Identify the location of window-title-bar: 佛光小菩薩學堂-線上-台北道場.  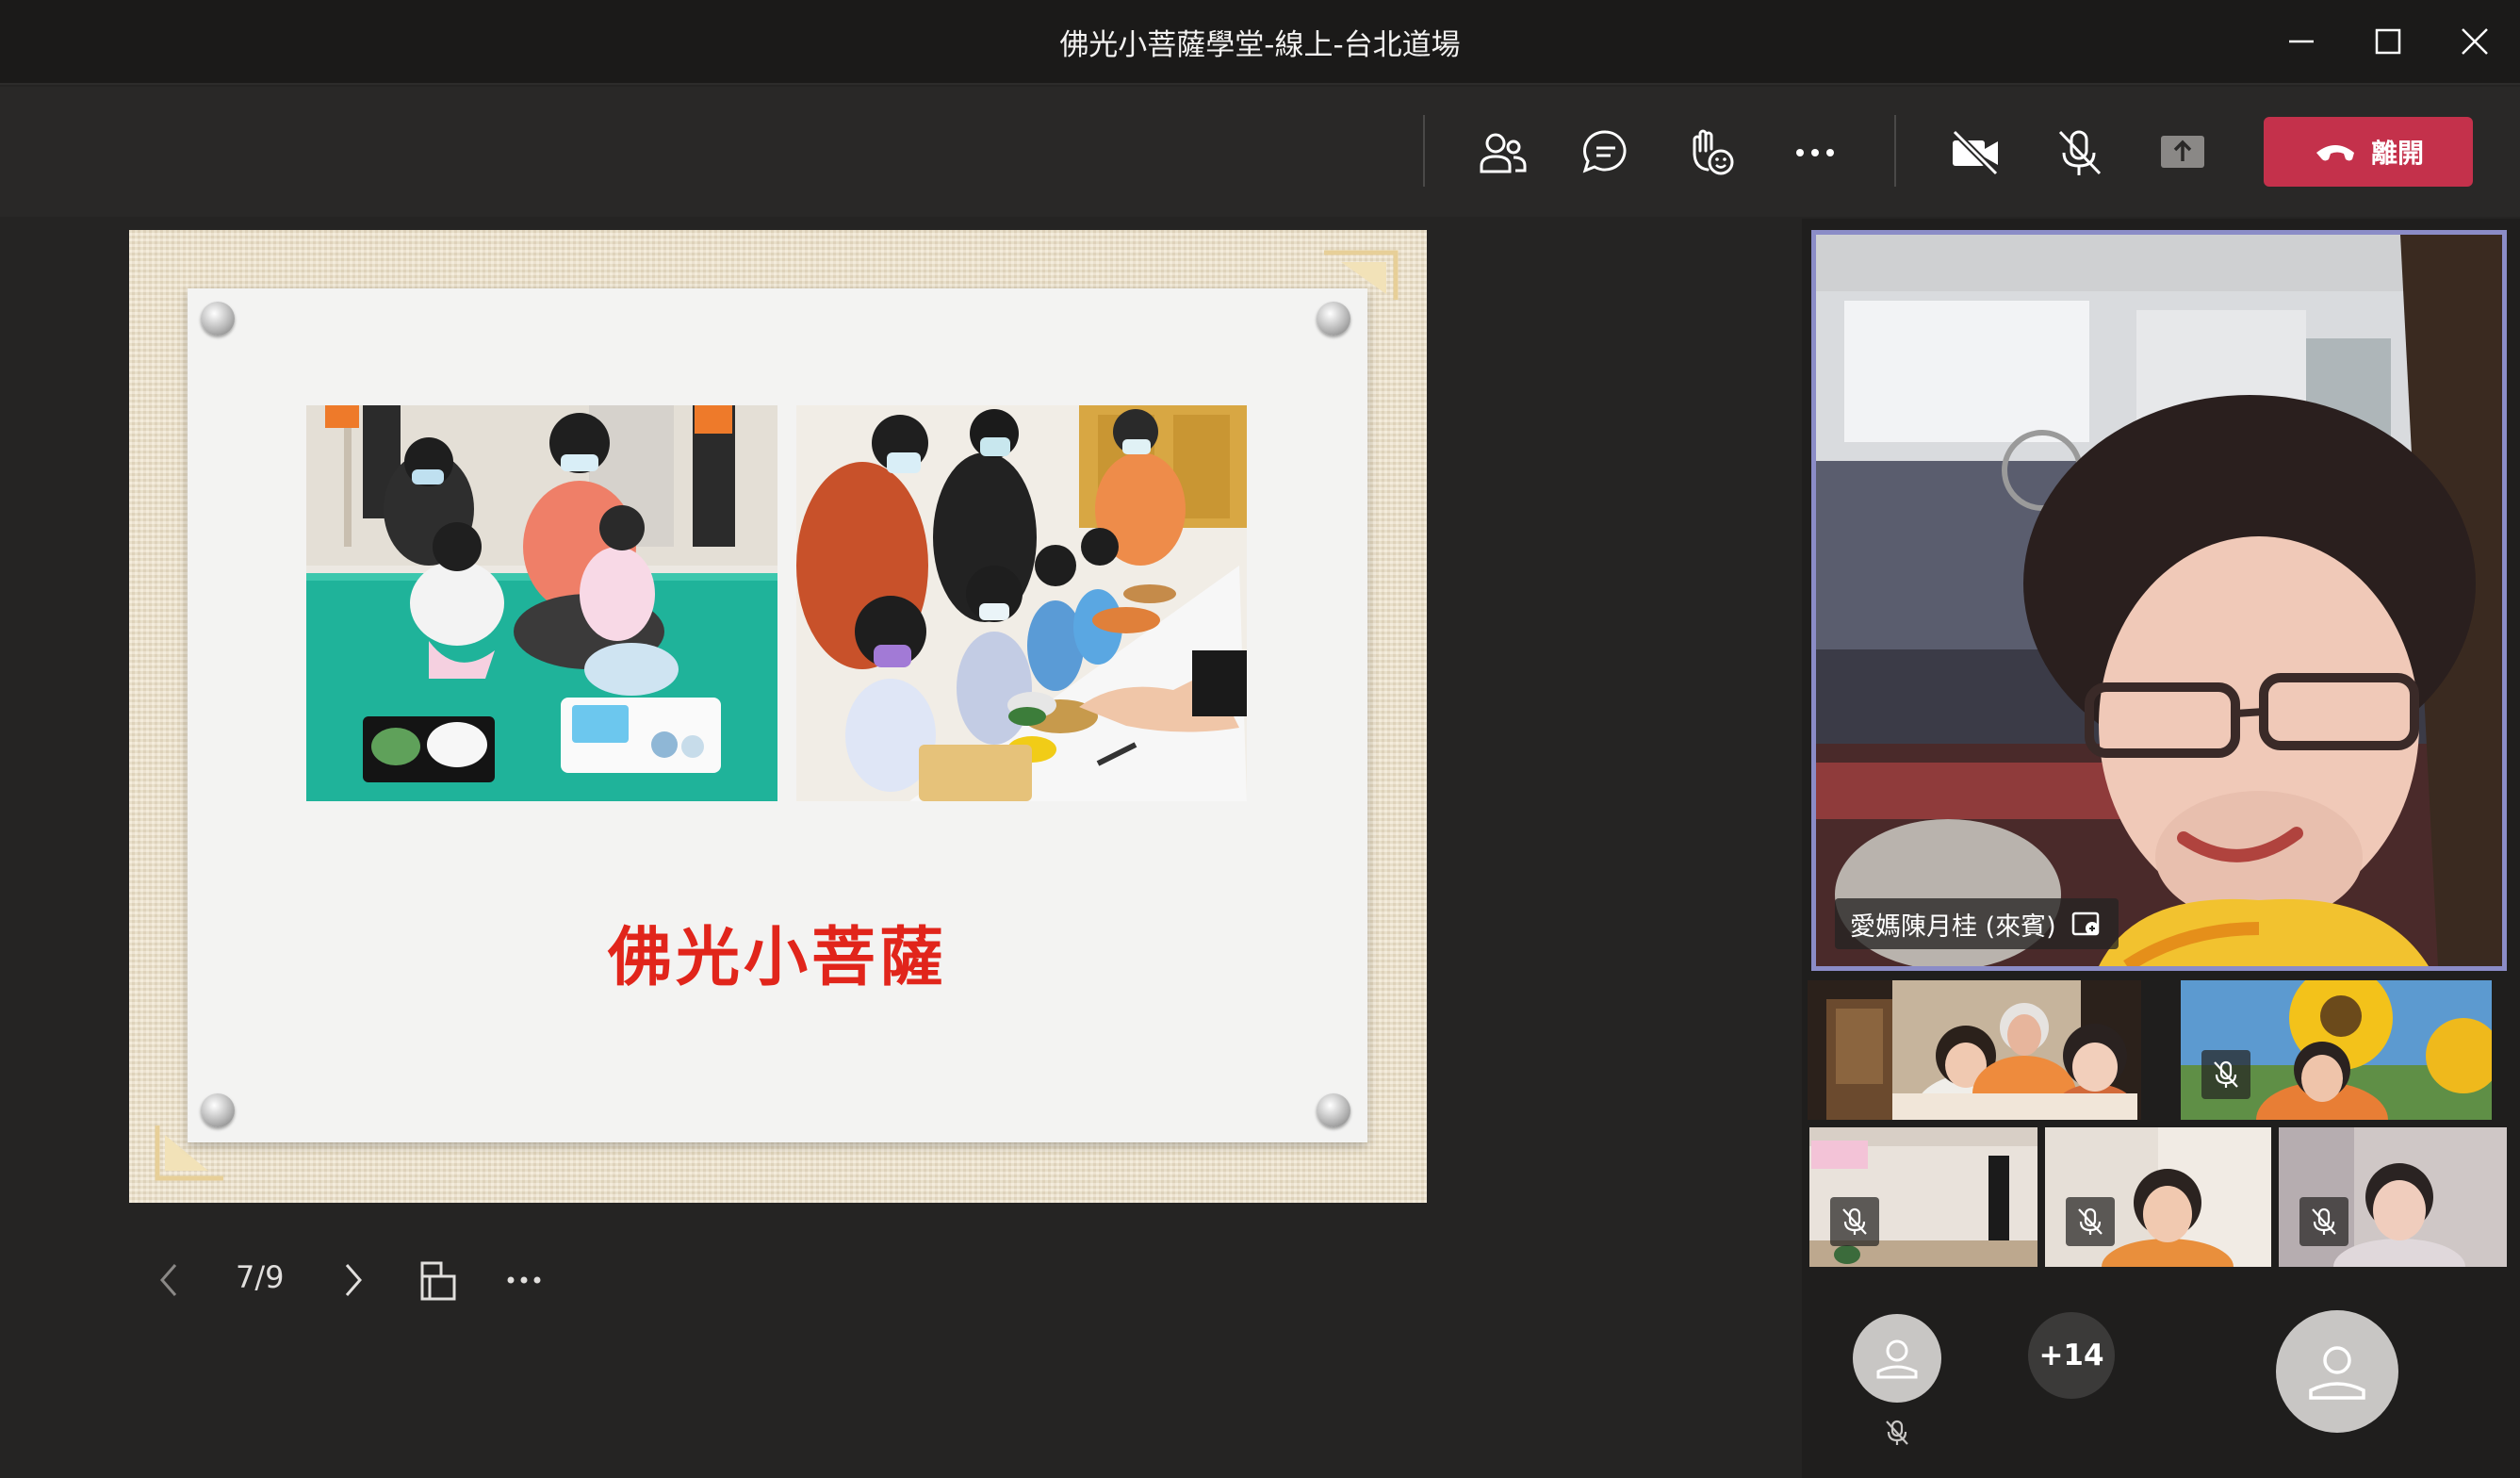
(1260, 43).